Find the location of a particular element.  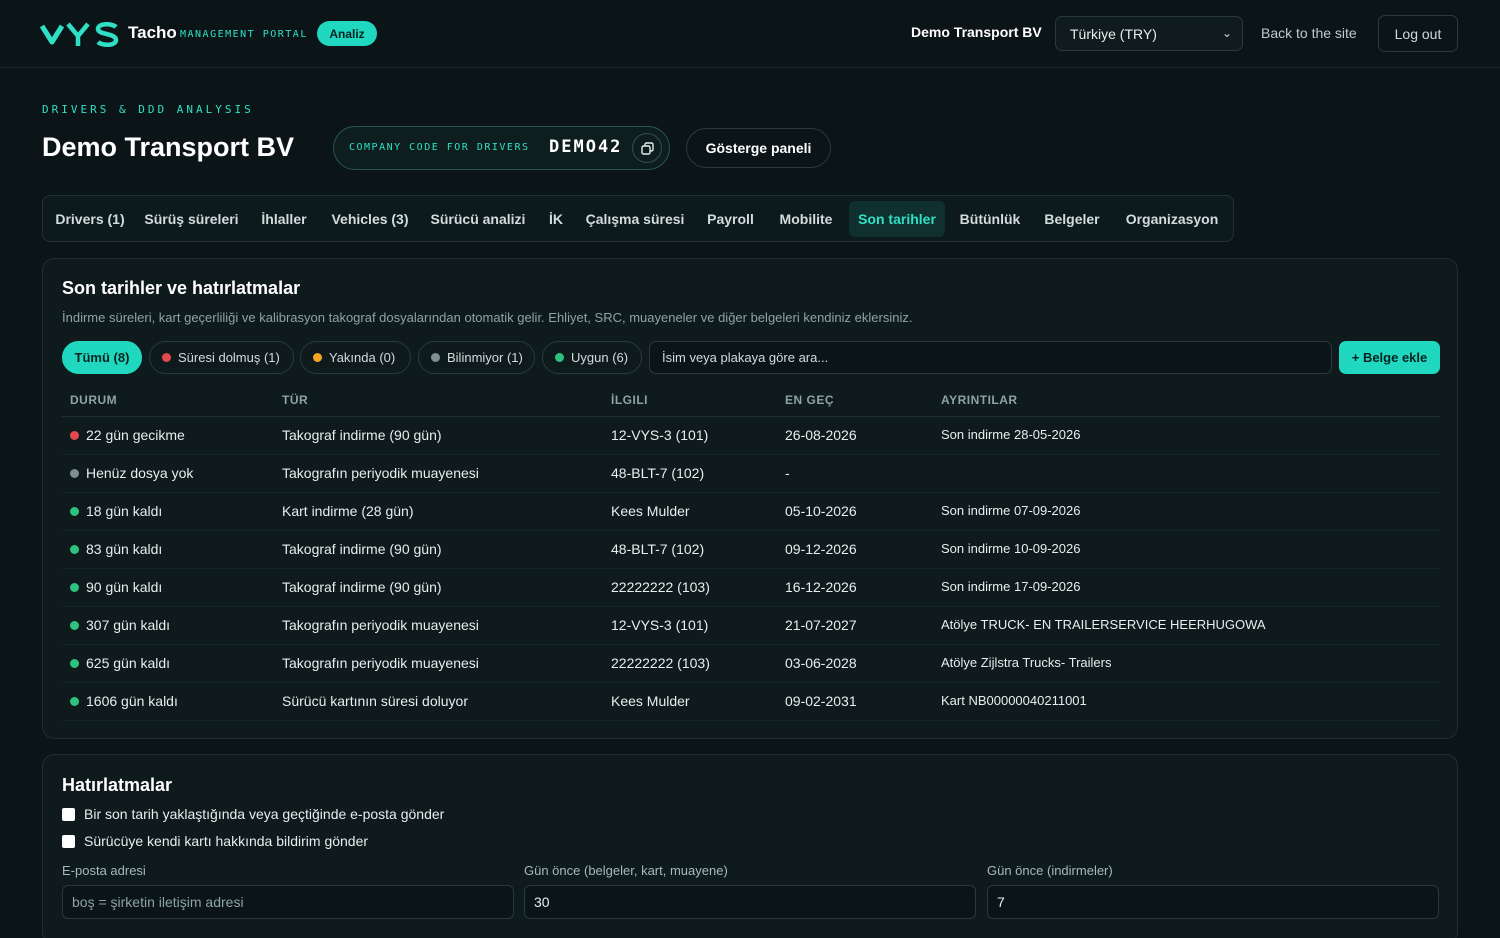

driver-notify-checkbox is located at coordinates (68, 841).